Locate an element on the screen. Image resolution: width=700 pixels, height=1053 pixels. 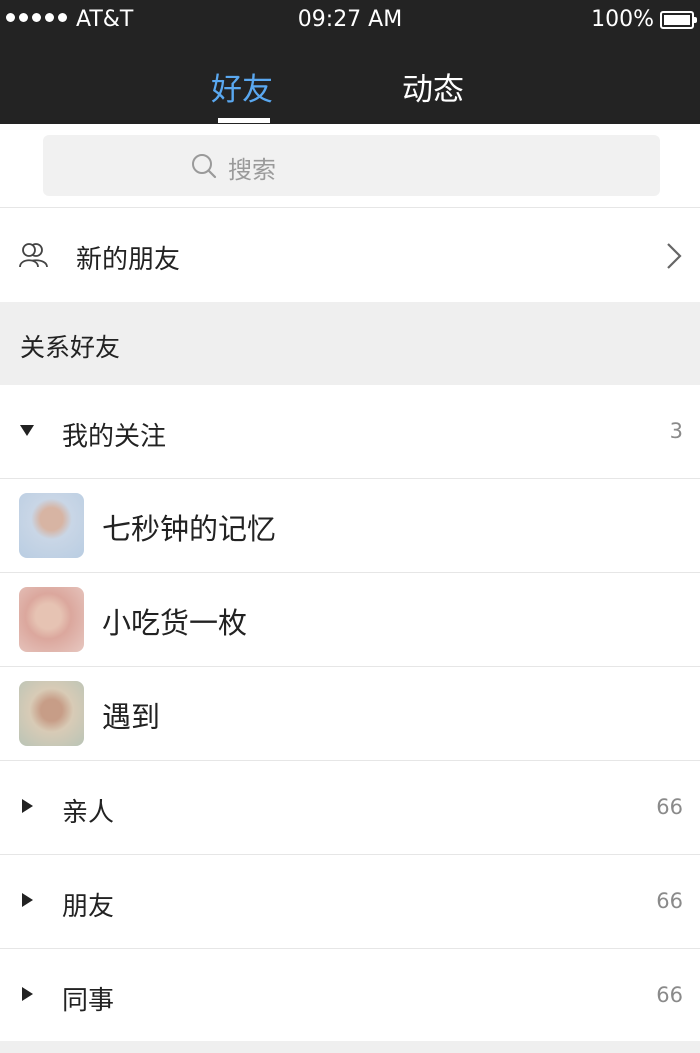
tab-moments: 动态 is located at coordinates (433, 86).